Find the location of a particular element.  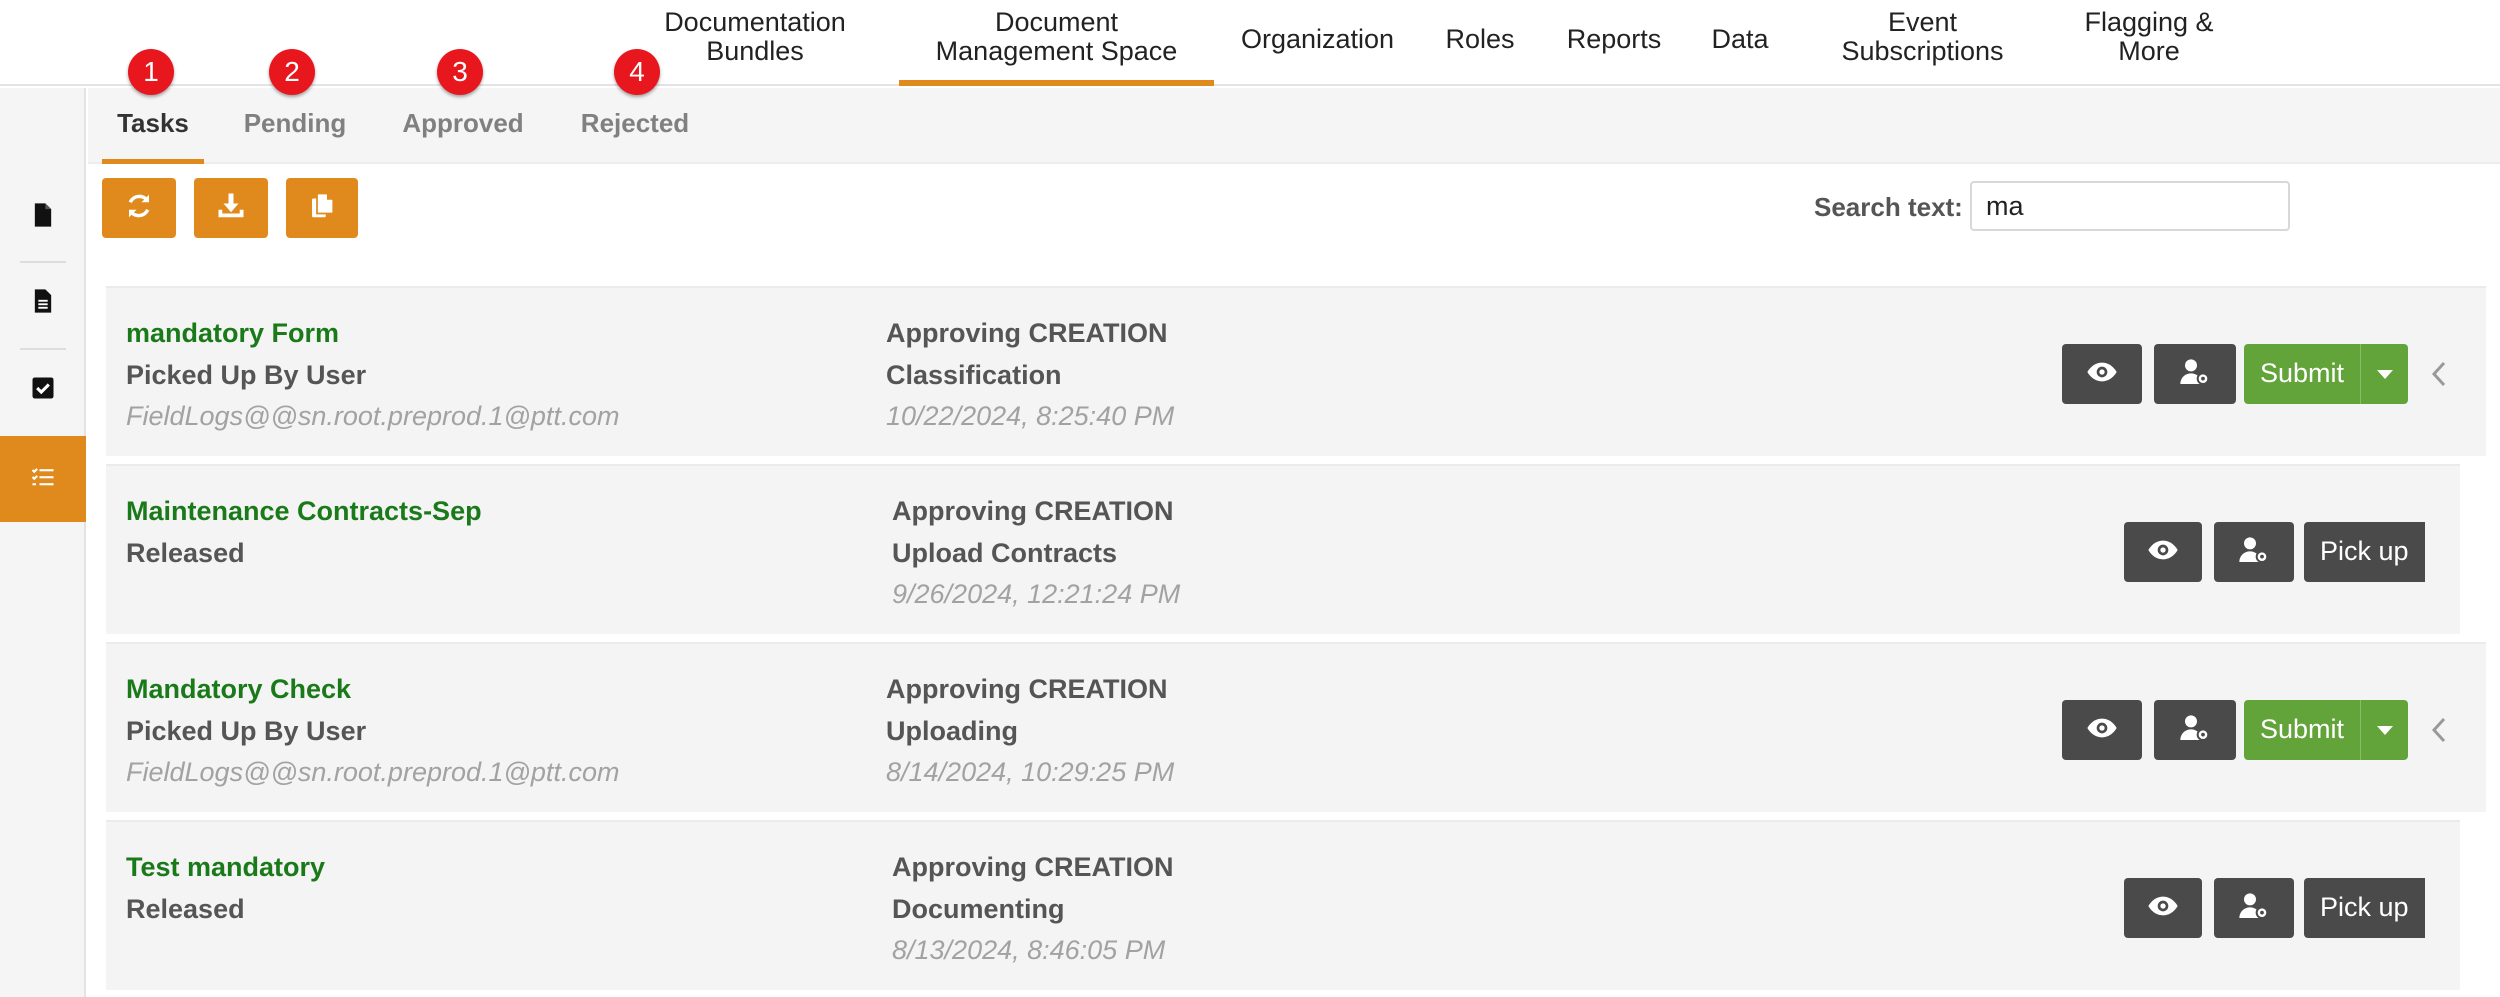

step-badge: 2 is located at coordinates (292, 72).